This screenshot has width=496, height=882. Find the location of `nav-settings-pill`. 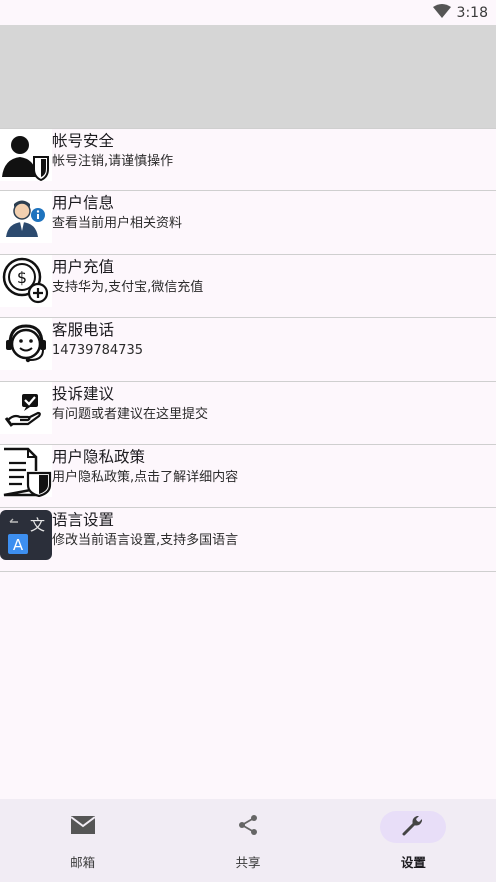

nav-settings-pill is located at coordinates (413, 827).